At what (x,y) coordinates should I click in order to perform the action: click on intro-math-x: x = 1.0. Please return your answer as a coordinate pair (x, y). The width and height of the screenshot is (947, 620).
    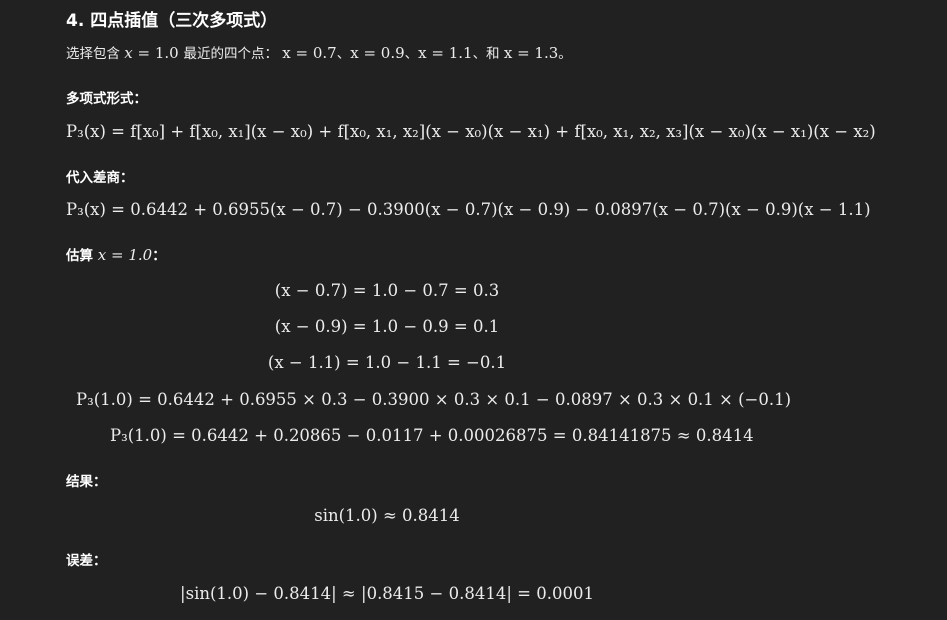
    Looking at the image, I should click on (154, 53).